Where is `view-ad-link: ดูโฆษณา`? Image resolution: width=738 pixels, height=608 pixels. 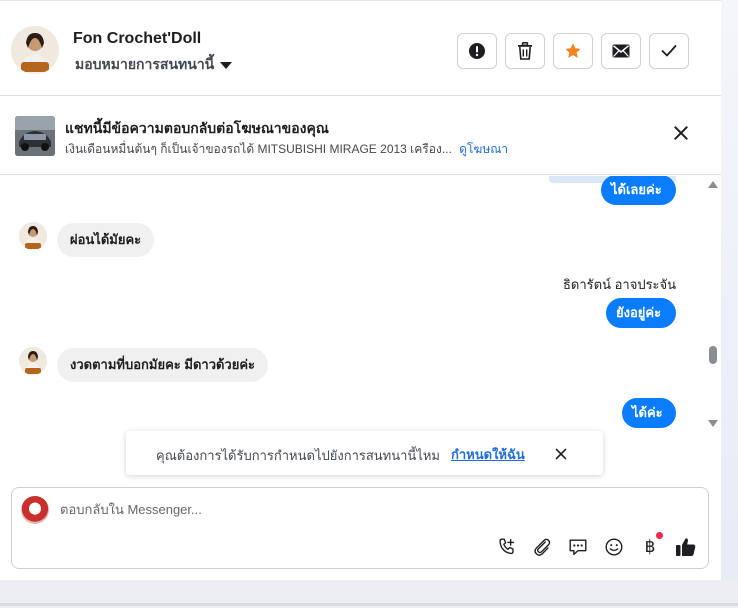
view-ad-link: ดูโฆษณา is located at coordinates (483, 149).